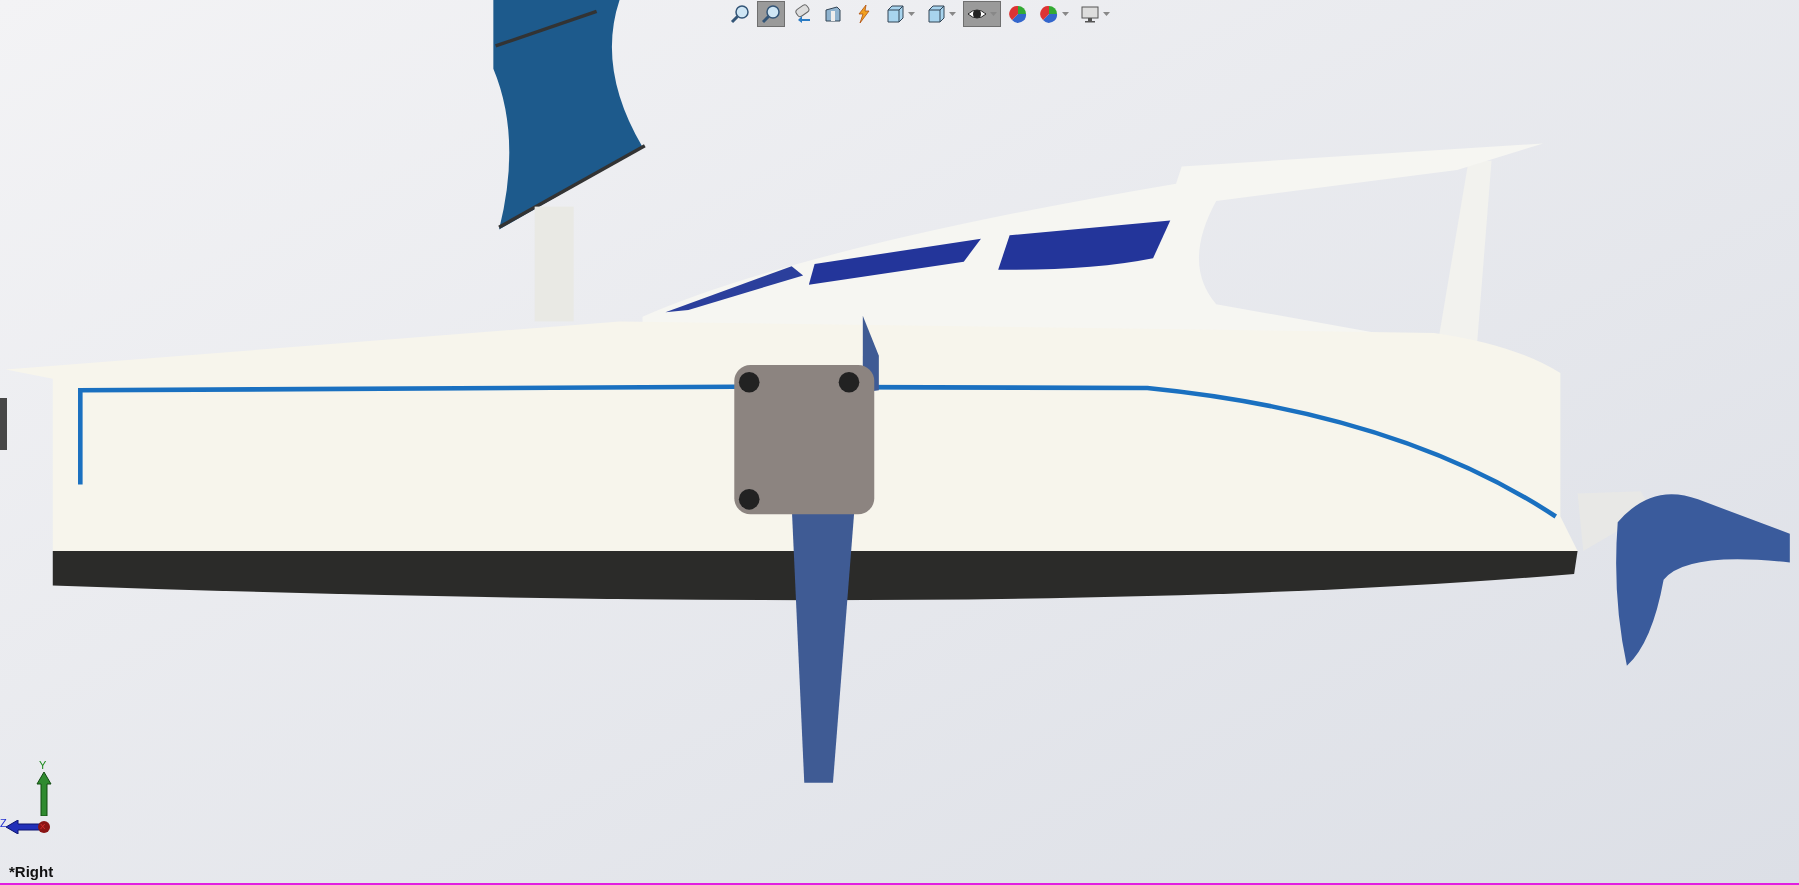 The width and height of the screenshot is (1799, 885). I want to click on axis-label: X, so click(43, 826).